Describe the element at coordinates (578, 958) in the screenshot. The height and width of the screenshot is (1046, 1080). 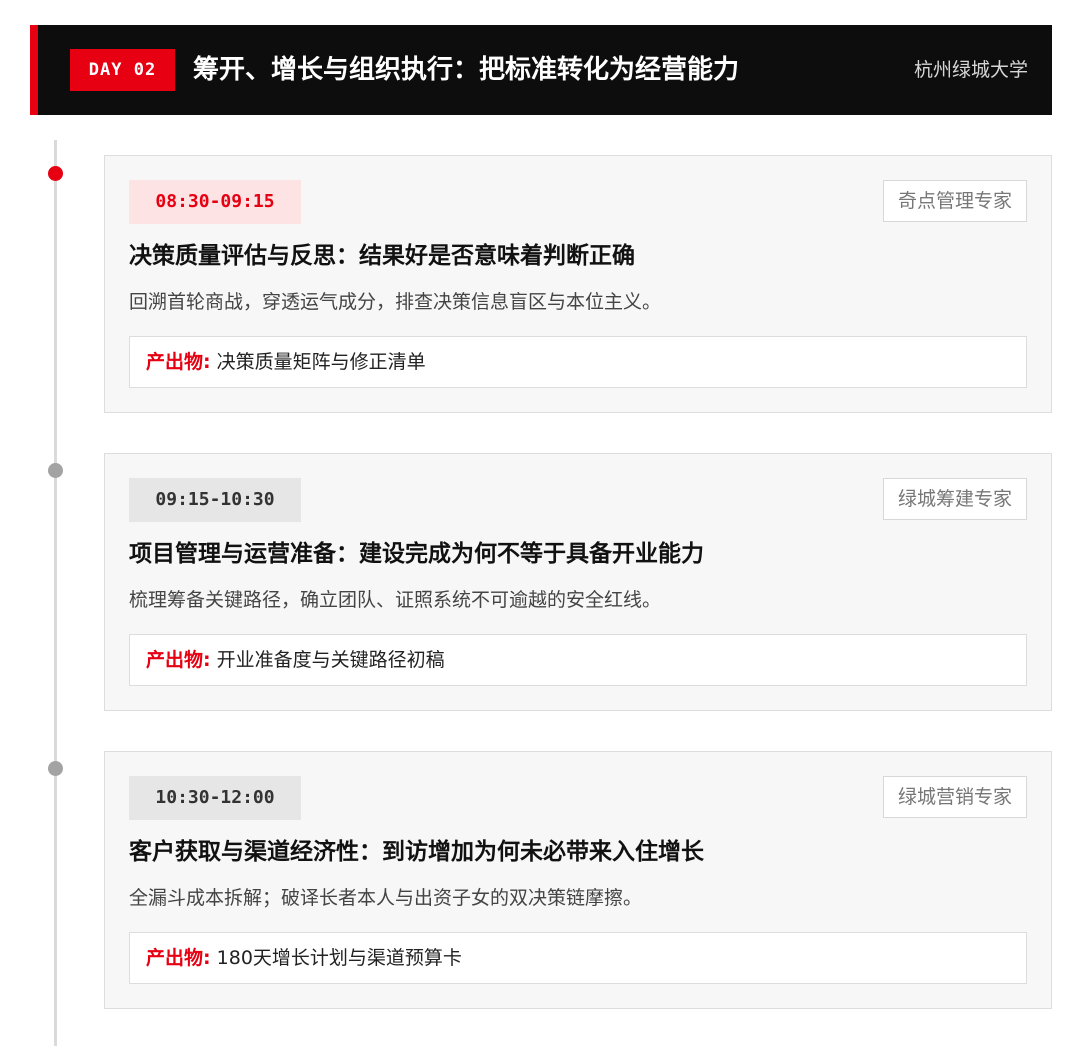
I see `deliverable-box: 产出物: 180天增长计划与渠道预算卡` at that location.